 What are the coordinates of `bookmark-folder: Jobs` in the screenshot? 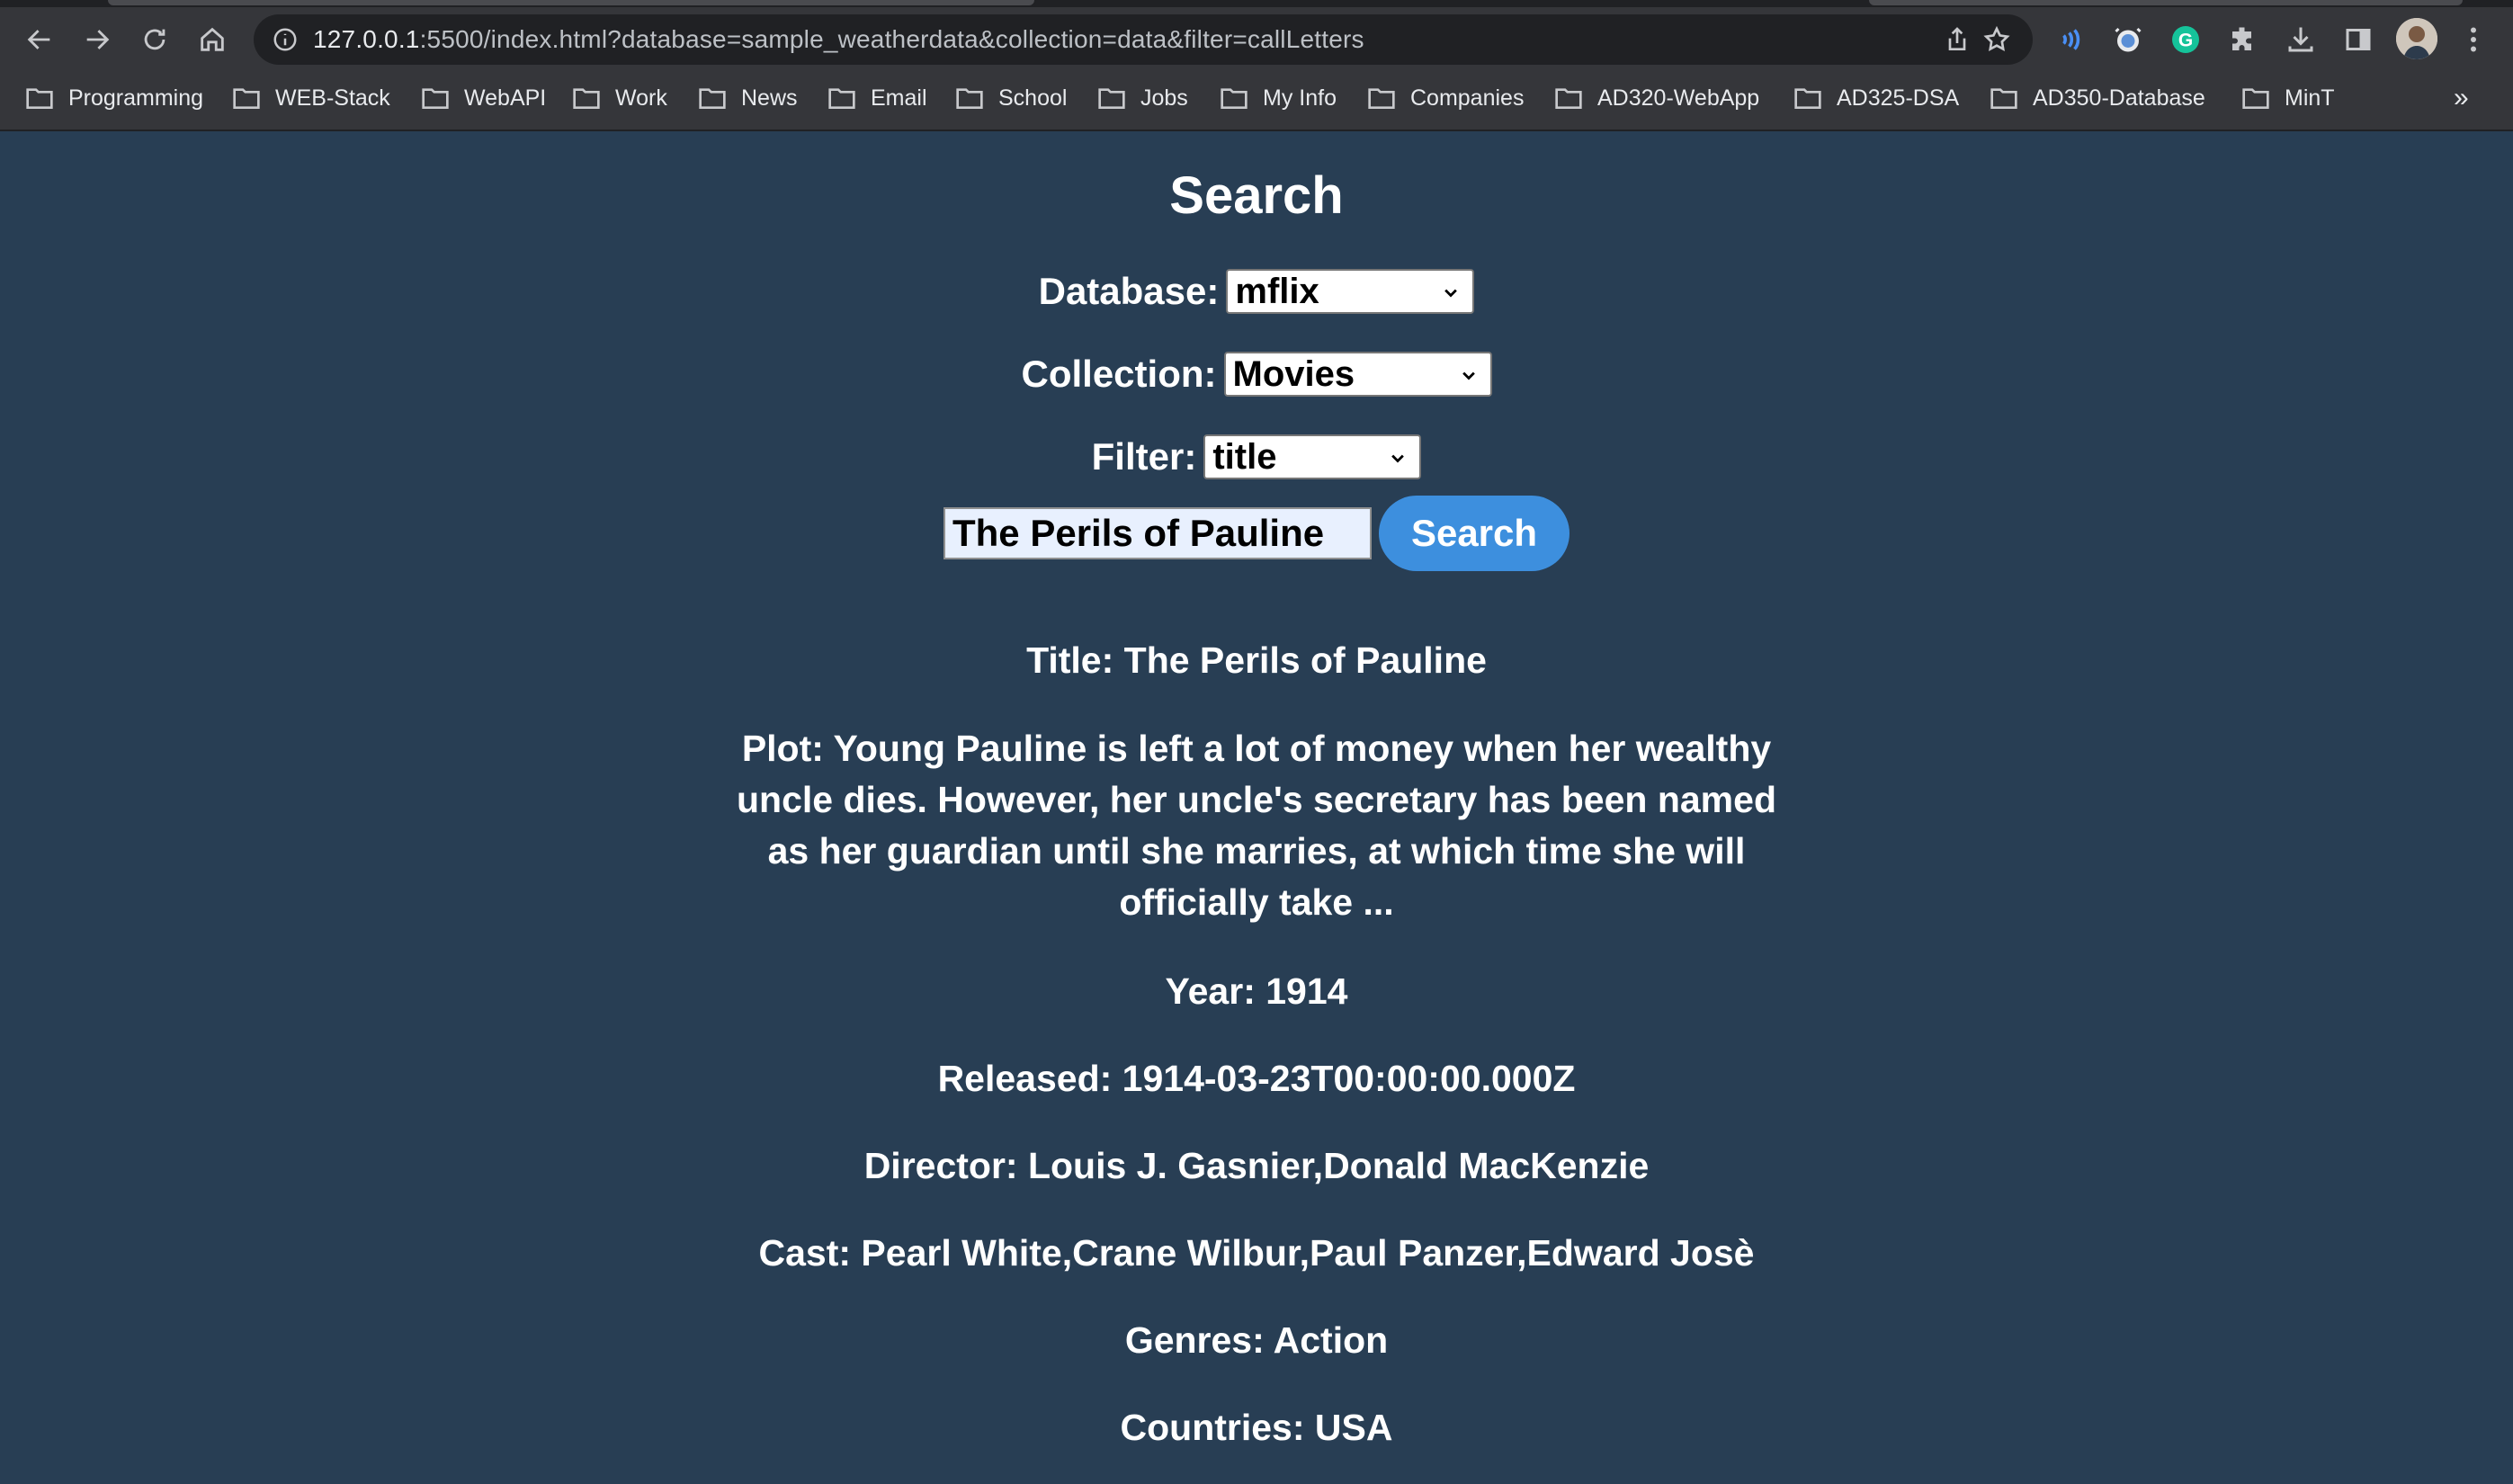 It's located at (1143, 98).